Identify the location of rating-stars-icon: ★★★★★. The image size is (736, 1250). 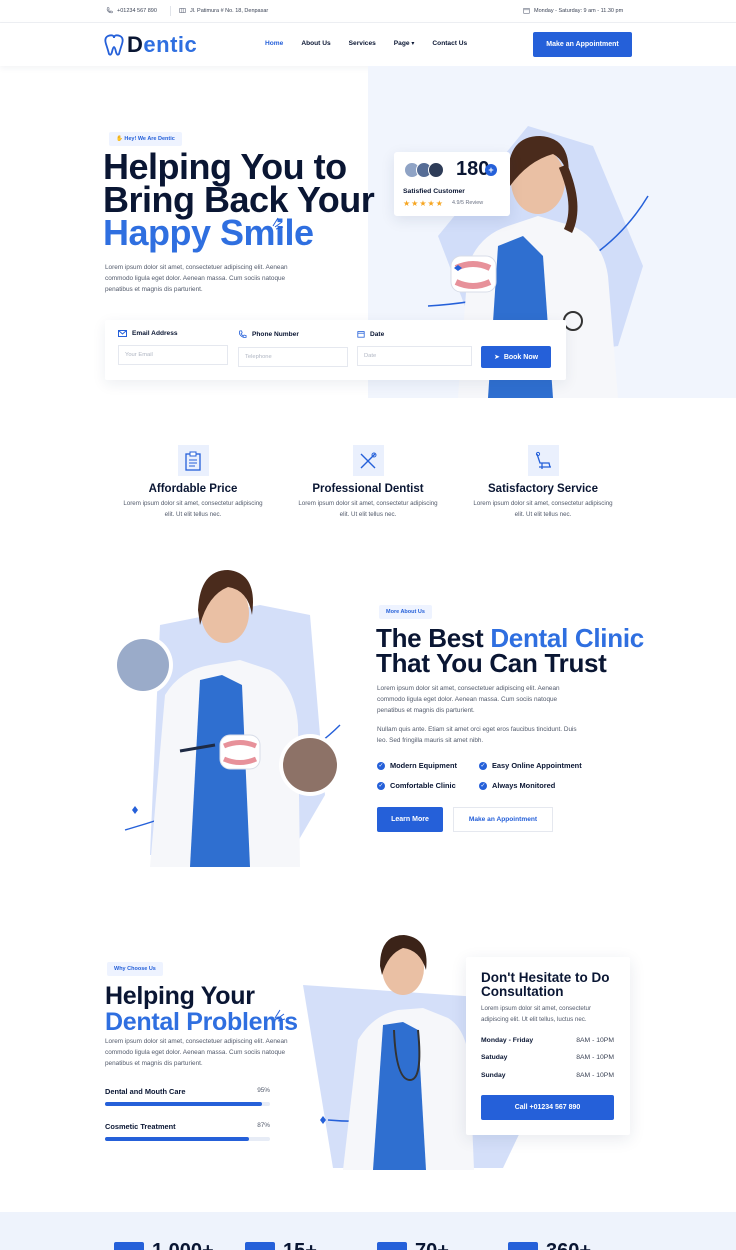
(423, 203).